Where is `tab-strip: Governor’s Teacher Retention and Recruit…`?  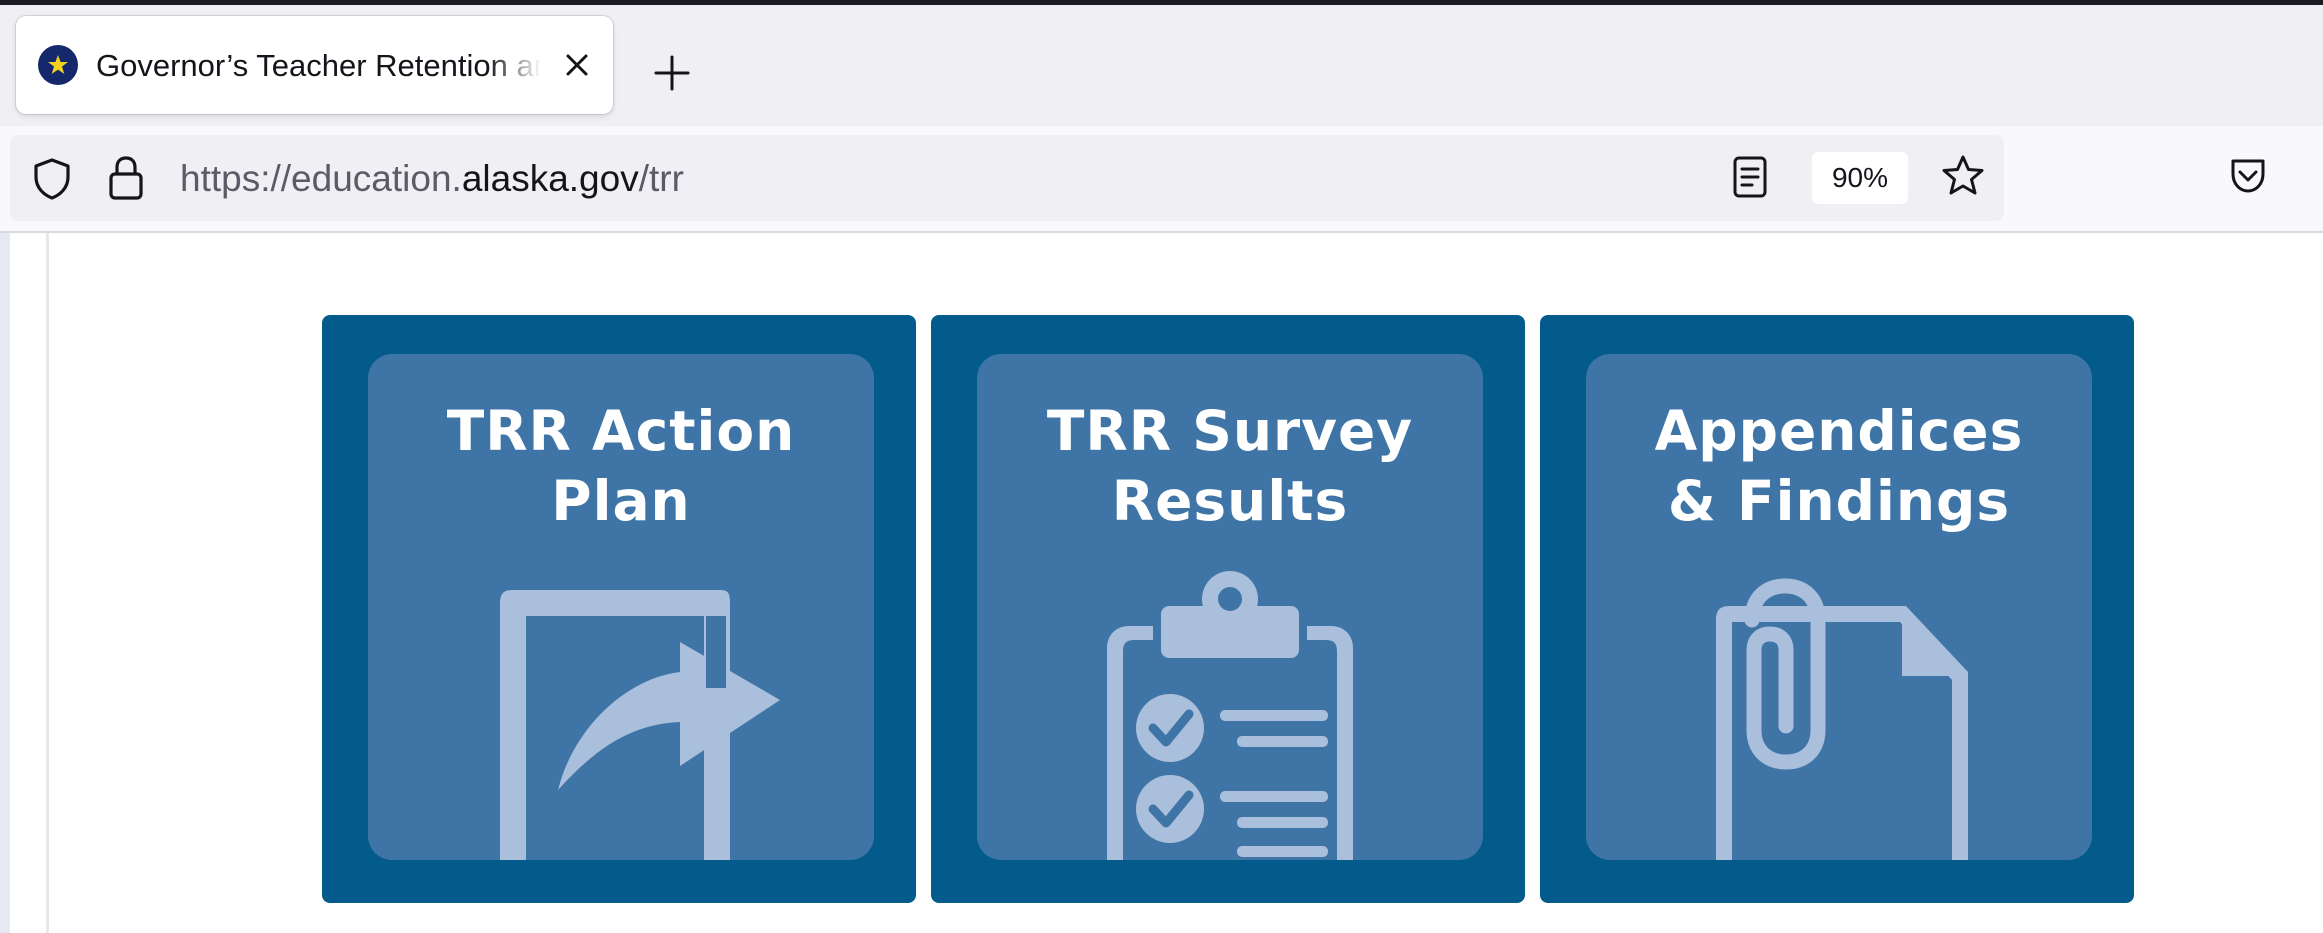
tab-strip: Governor’s Teacher Retention and Recruit… is located at coordinates (1161, 65).